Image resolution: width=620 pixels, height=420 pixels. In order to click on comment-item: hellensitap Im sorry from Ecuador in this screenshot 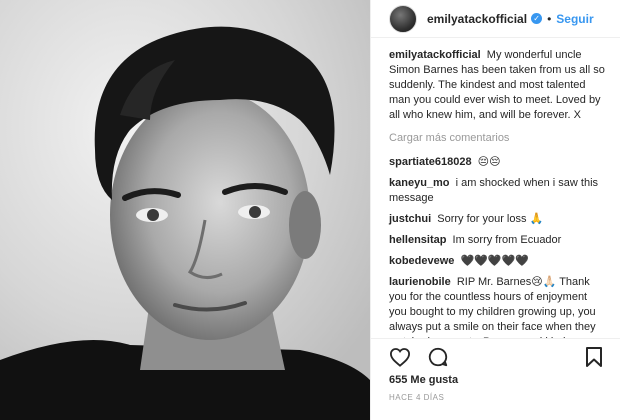, I will do `click(498, 240)`.